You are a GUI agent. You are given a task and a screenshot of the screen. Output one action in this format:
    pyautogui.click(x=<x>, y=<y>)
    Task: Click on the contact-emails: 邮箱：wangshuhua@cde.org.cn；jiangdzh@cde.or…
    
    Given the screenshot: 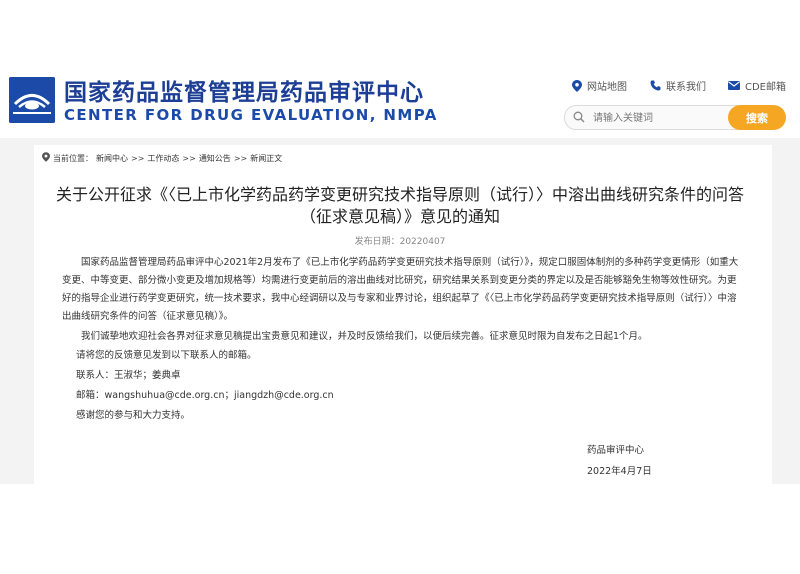 What is the action you would take?
    pyautogui.click(x=403, y=396)
    